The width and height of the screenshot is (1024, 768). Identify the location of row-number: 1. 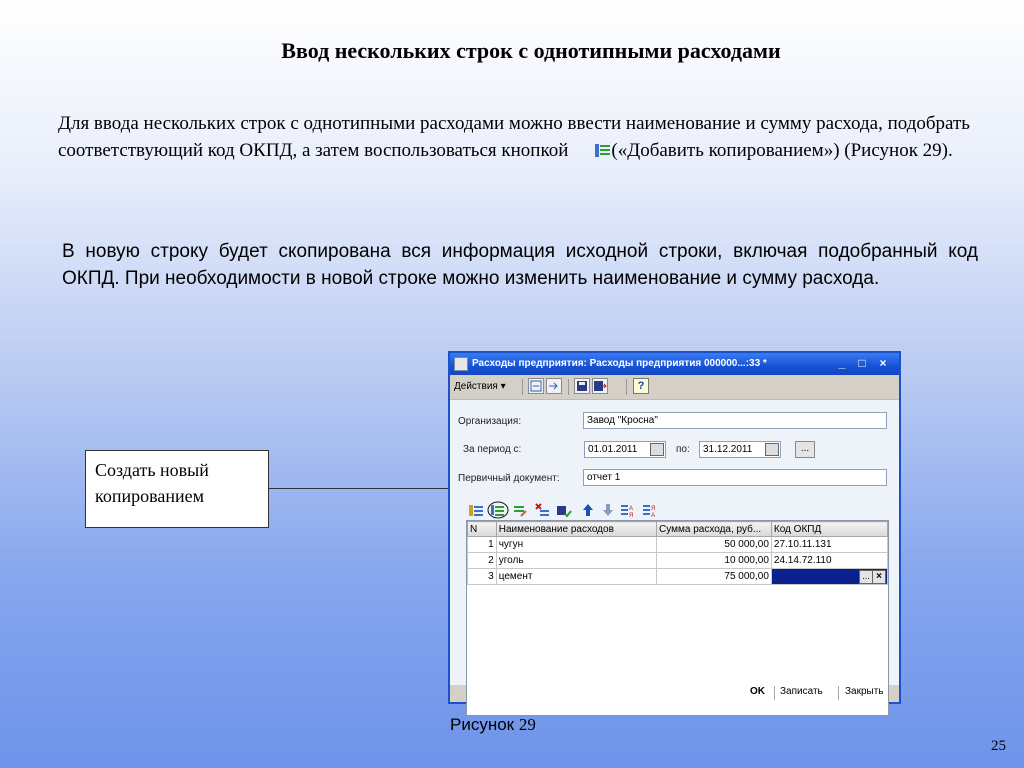
(482, 544).